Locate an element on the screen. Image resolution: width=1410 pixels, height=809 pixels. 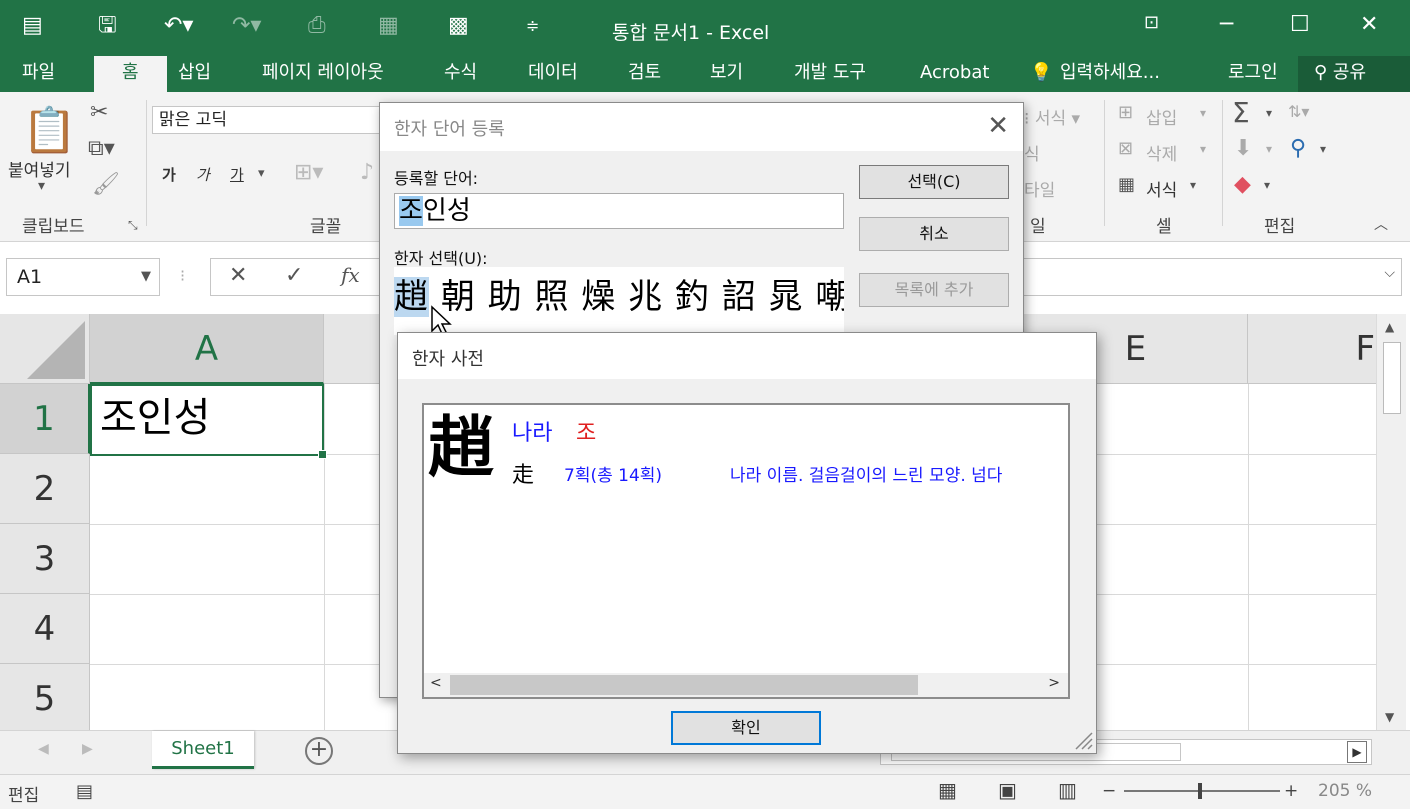
sort-filter-icon: ⇅▾ is located at coordinates (1298, 111).